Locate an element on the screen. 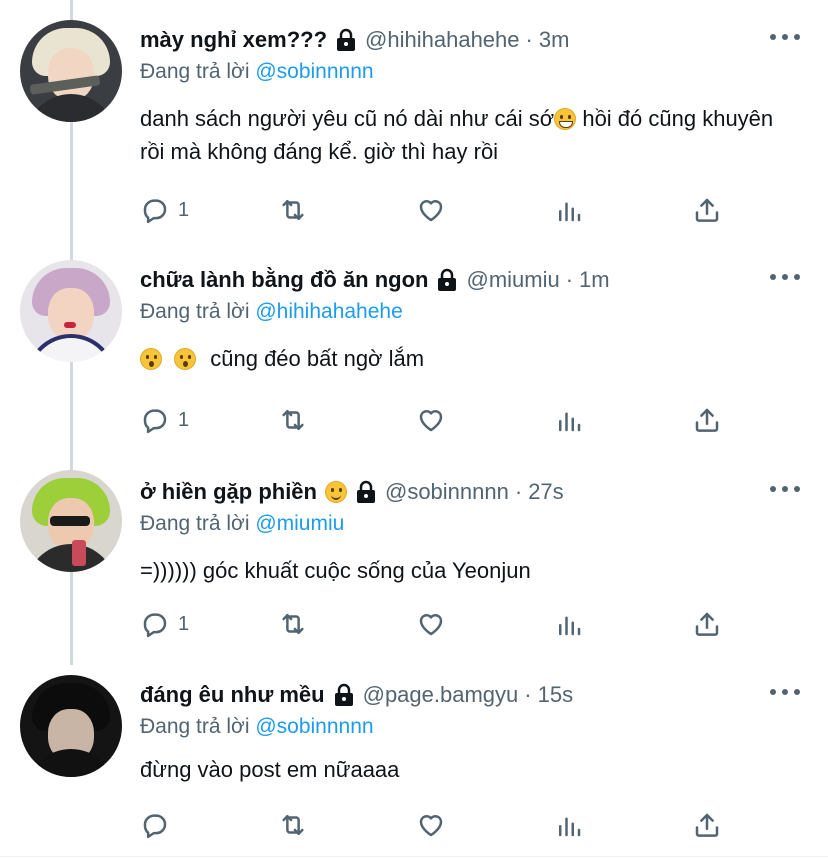  replying-to: Đang trả lời @miumiu is located at coordinates (242, 524).